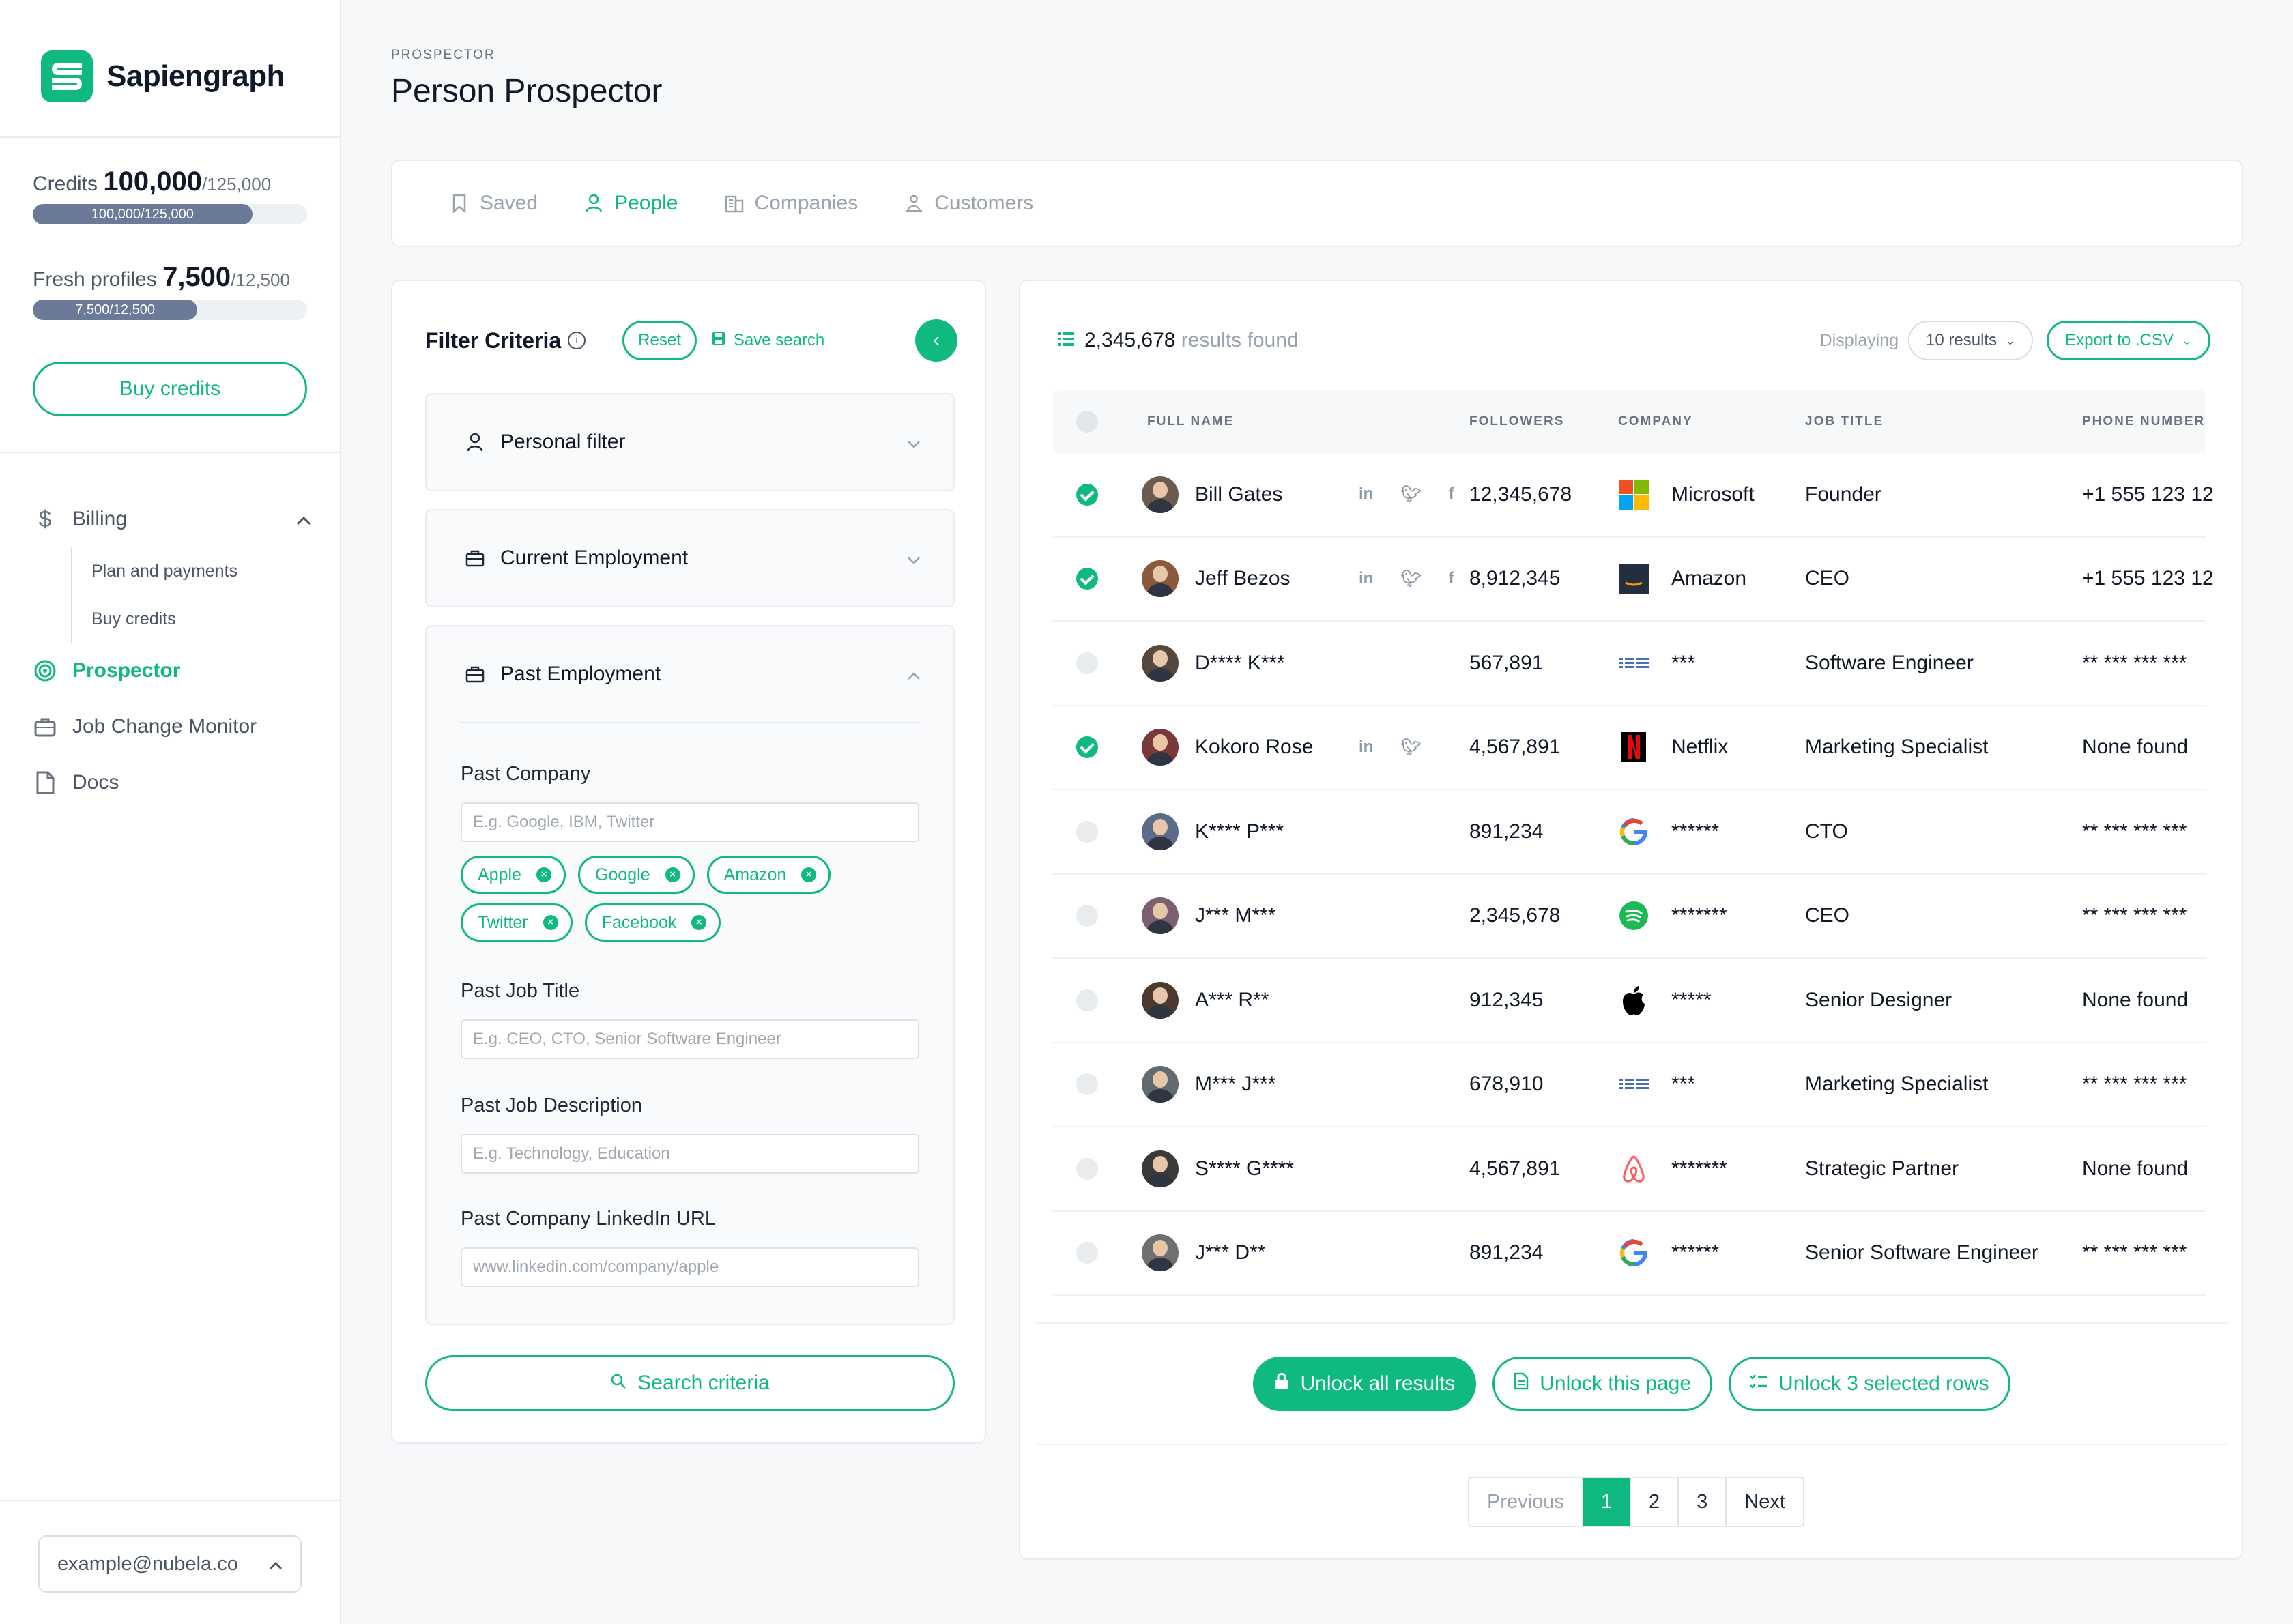 This screenshot has height=1624, width=2293. What do you see at coordinates (127, 670) in the screenshot?
I see `sidebar-item-label: Prospector` at bounding box center [127, 670].